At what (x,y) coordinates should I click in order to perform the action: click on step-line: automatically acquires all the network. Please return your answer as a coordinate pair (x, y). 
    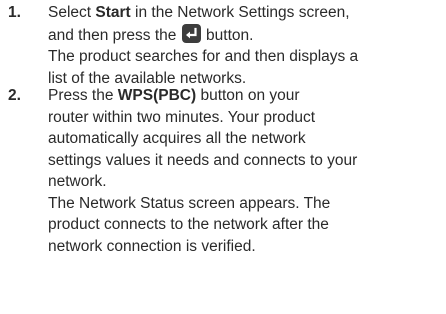
    Looking at the image, I should click on (177, 138).